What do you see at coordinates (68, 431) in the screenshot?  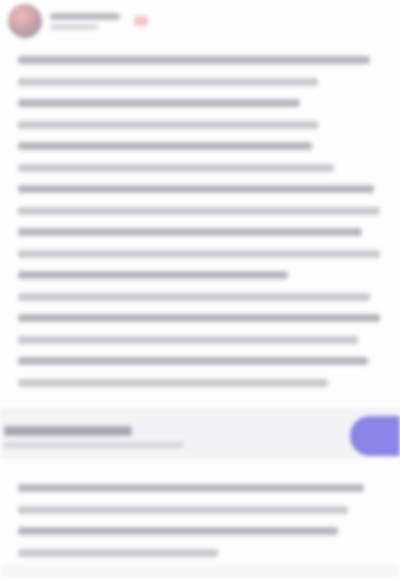 I see `cta-label-blurred` at bounding box center [68, 431].